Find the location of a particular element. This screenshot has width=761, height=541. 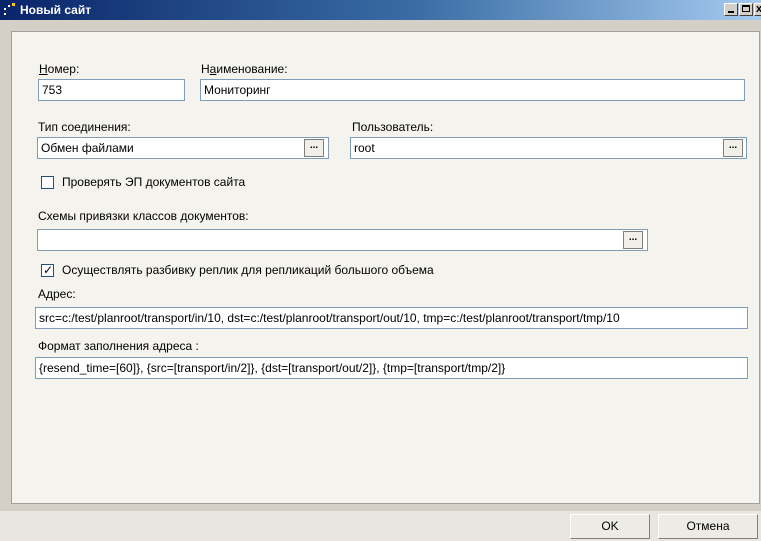

connection-type-field: Обмен файлами is located at coordinates (183, 148).